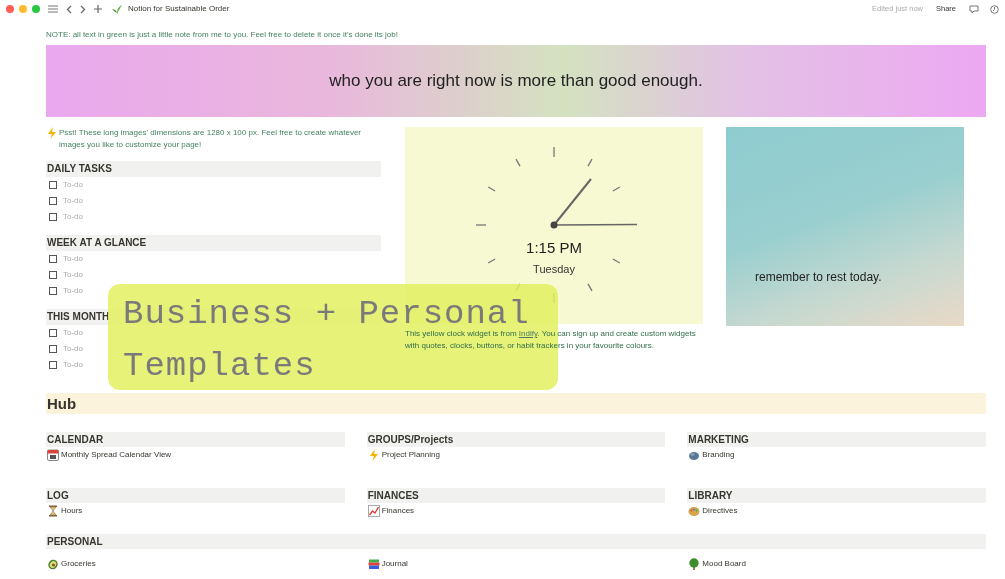 The image size is (1005, 579). Describe the element at coordinates (836, 439) in the screenshot. I see `section-heading: MARKETING` at that location.